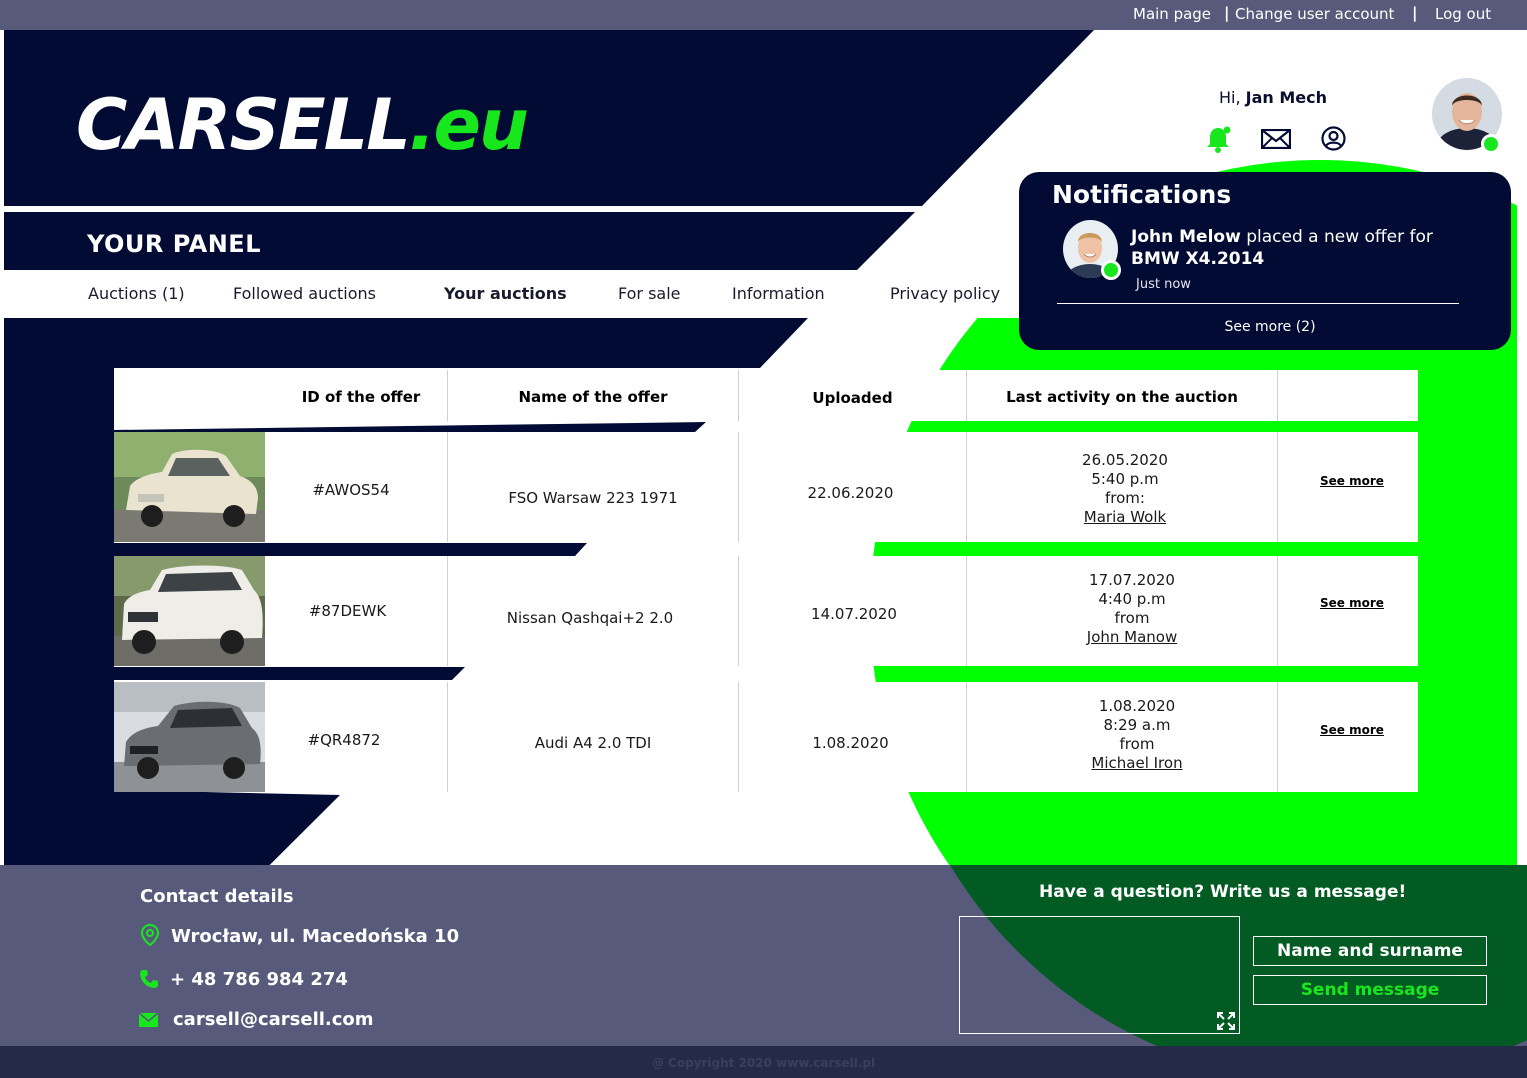 The height and width of the screenshot is (1078, 1527). Describe the element at coordinates (463, 209) in the screenshot. I see `white-stripe` at that location.